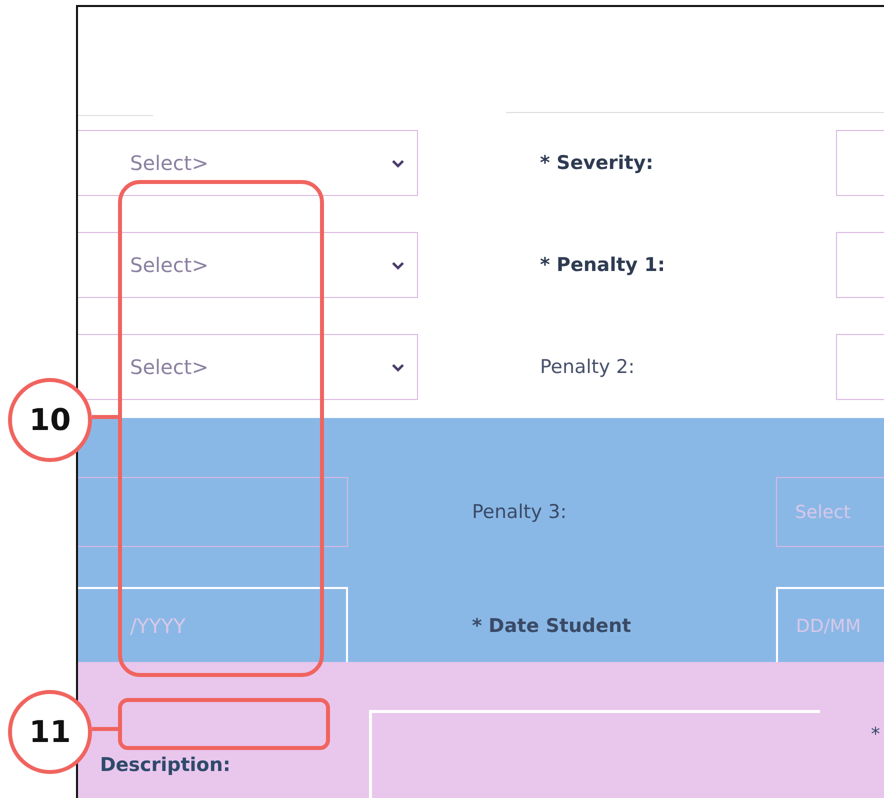 This screenshot has height=798, width=884. Describe the element at coordinates (552, 626) in the screenshot. I see `field-label: * Date Student` at that location.